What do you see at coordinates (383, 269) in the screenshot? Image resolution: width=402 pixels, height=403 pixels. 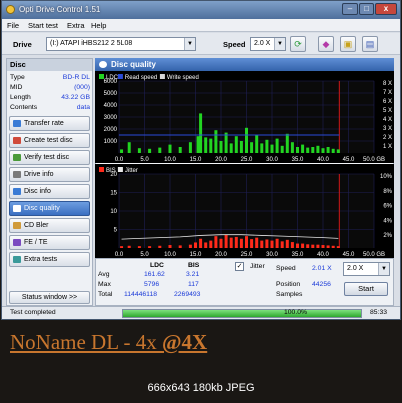 I see `chevron-down-icon: ▼` at bounding box center [383, 269].